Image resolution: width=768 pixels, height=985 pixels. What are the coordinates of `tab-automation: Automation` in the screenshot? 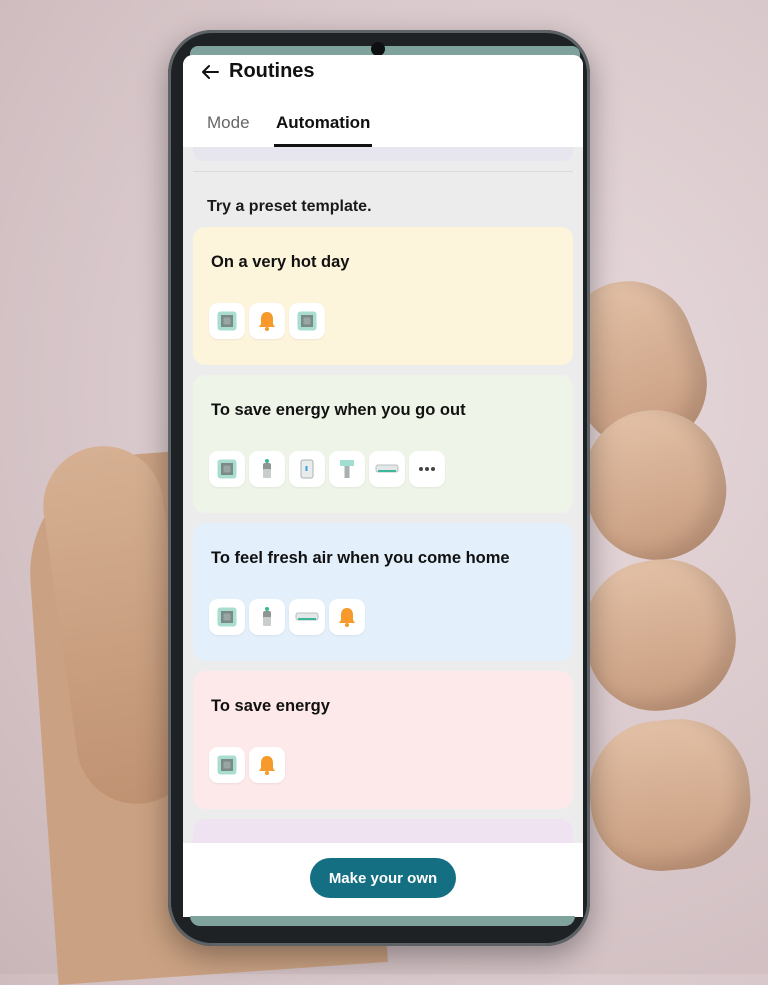 It's located at (323, 123).